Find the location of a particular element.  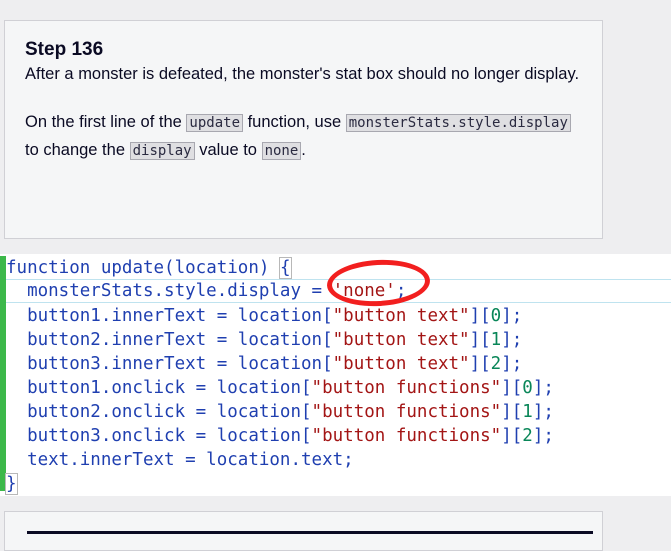

code-line-1: function update(location) { is located at coordinates (149, 268).